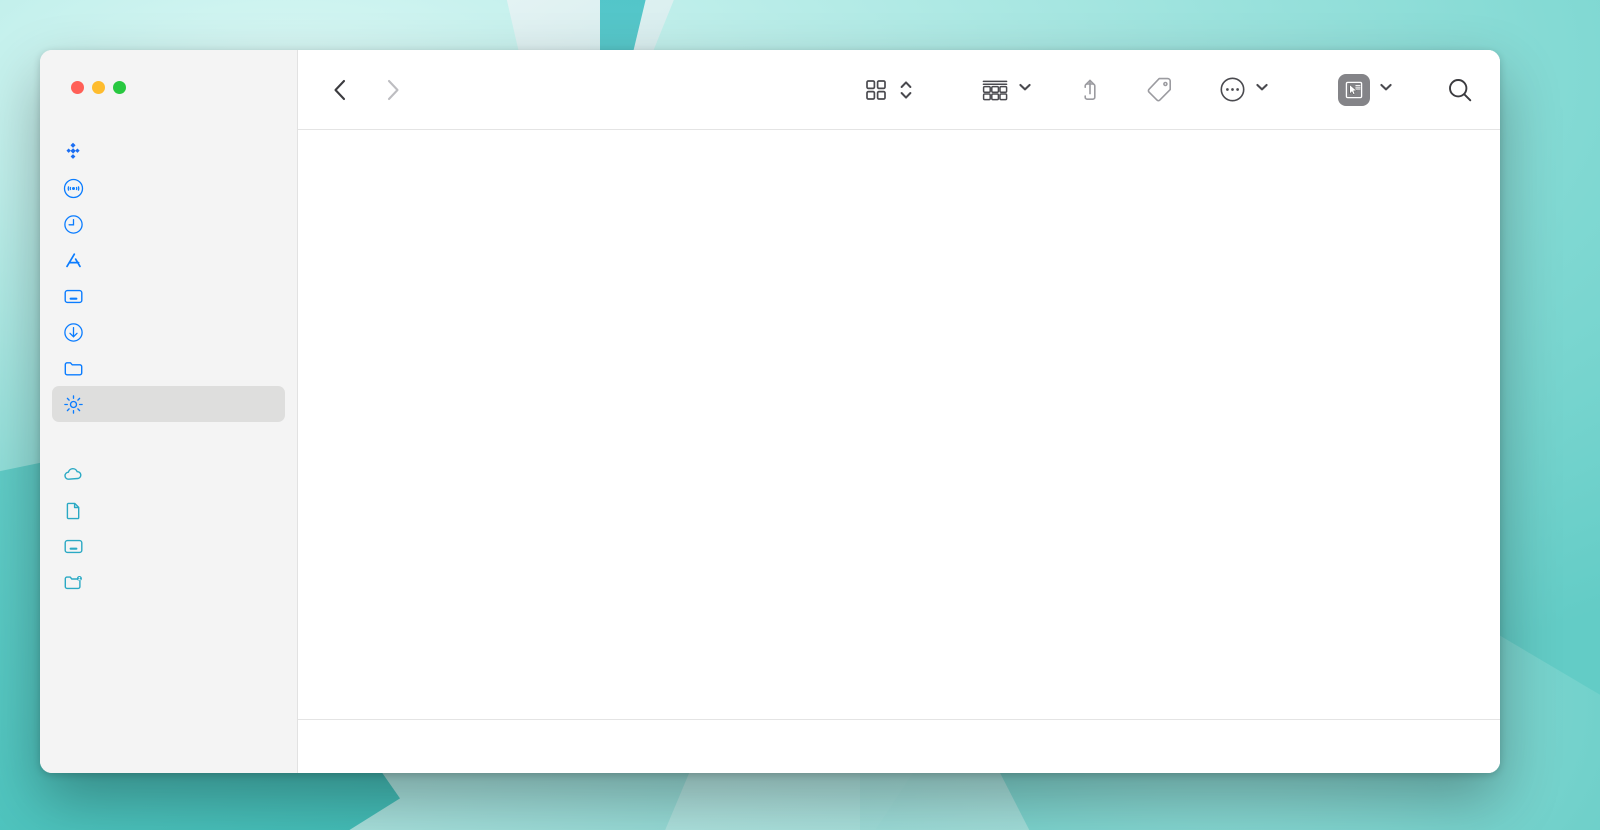  Describe the element at coordinates (168, 404) in the screenshot. I see `sidebar-item-gifs` at that location.